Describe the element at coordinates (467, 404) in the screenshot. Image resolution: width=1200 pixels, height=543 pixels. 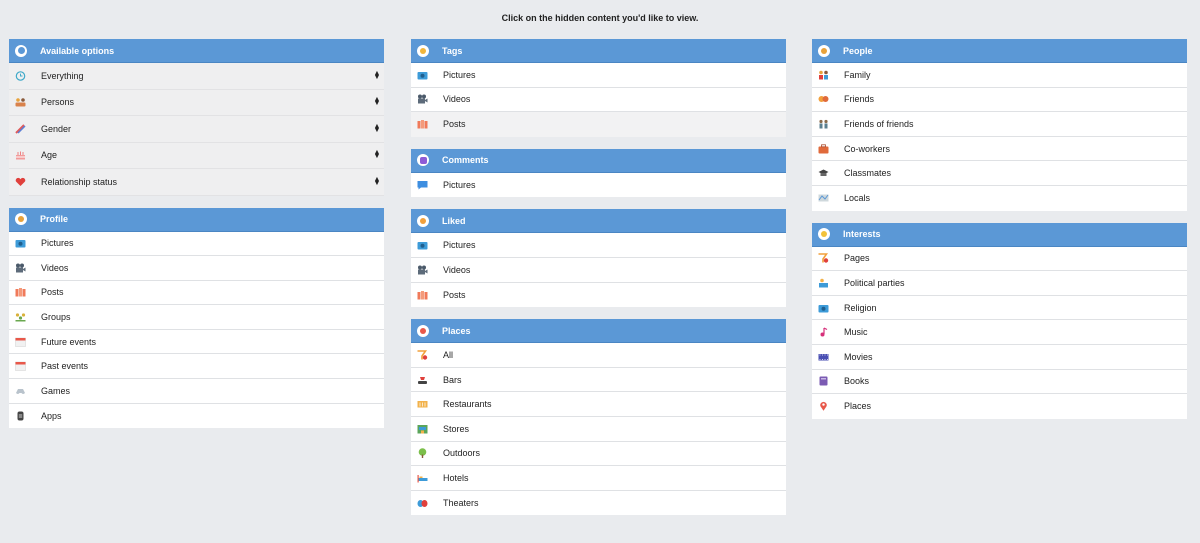
I see `item-label: Restaurants` at that location.